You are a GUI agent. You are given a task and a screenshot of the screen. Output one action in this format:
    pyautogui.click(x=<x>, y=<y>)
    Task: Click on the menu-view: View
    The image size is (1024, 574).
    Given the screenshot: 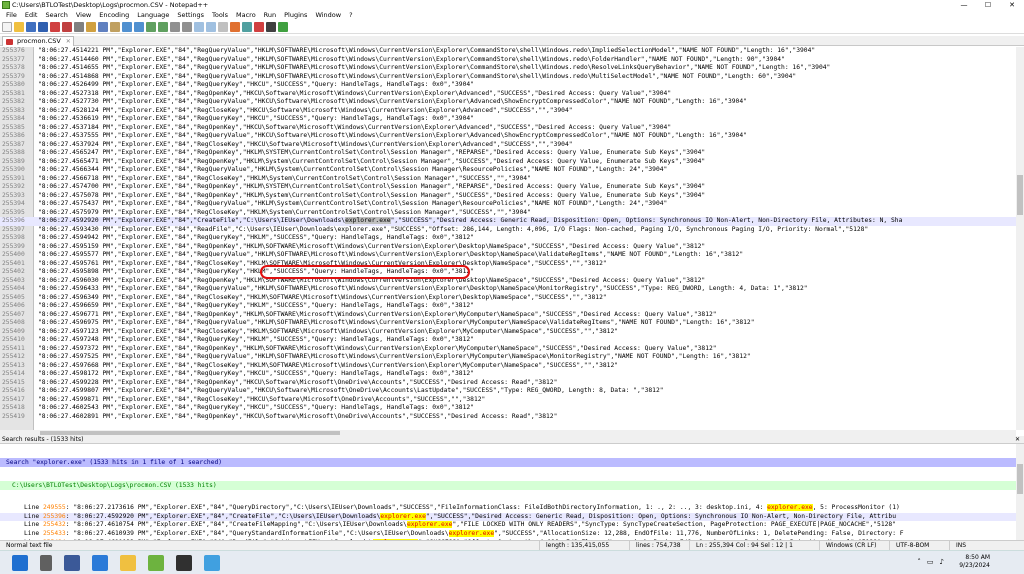 What is the action you would take?
    pyautogui.click(x=83, y=15)
    